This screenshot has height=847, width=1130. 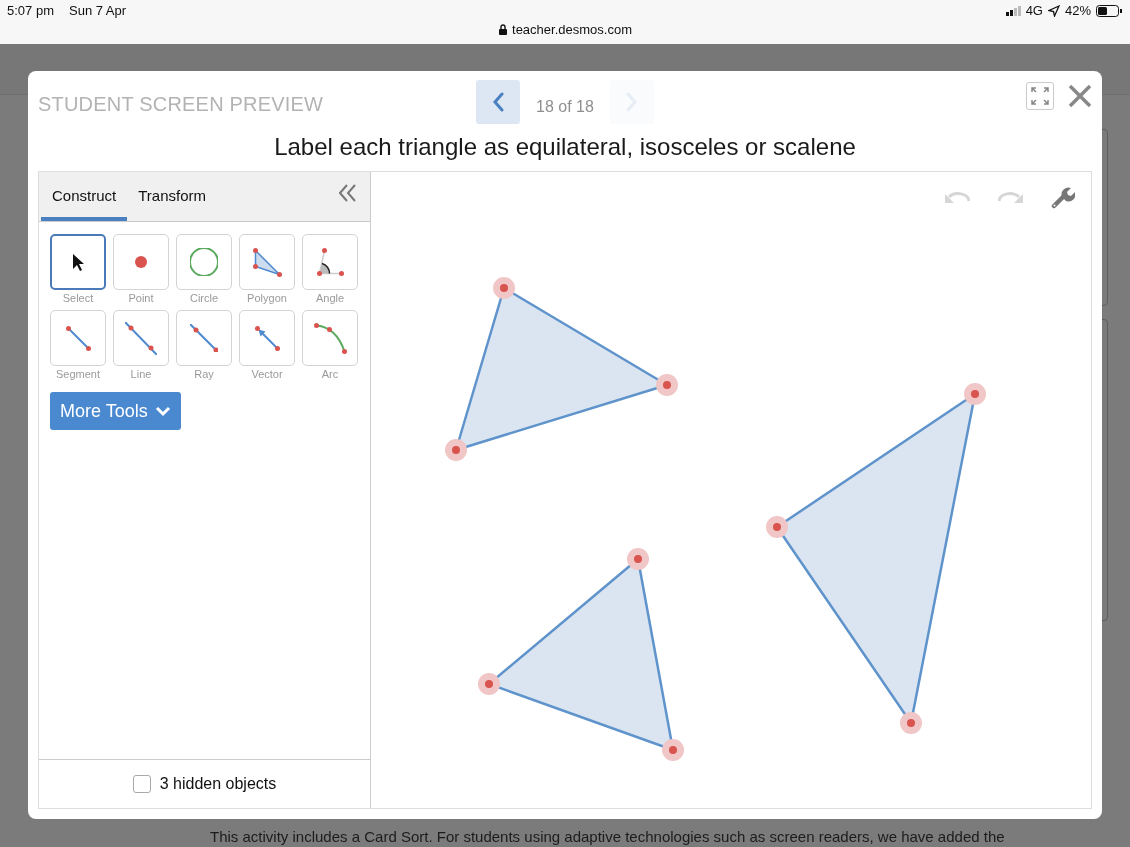 I want to click on clock-time: 5:07 pm, so click(x=30, y=10).